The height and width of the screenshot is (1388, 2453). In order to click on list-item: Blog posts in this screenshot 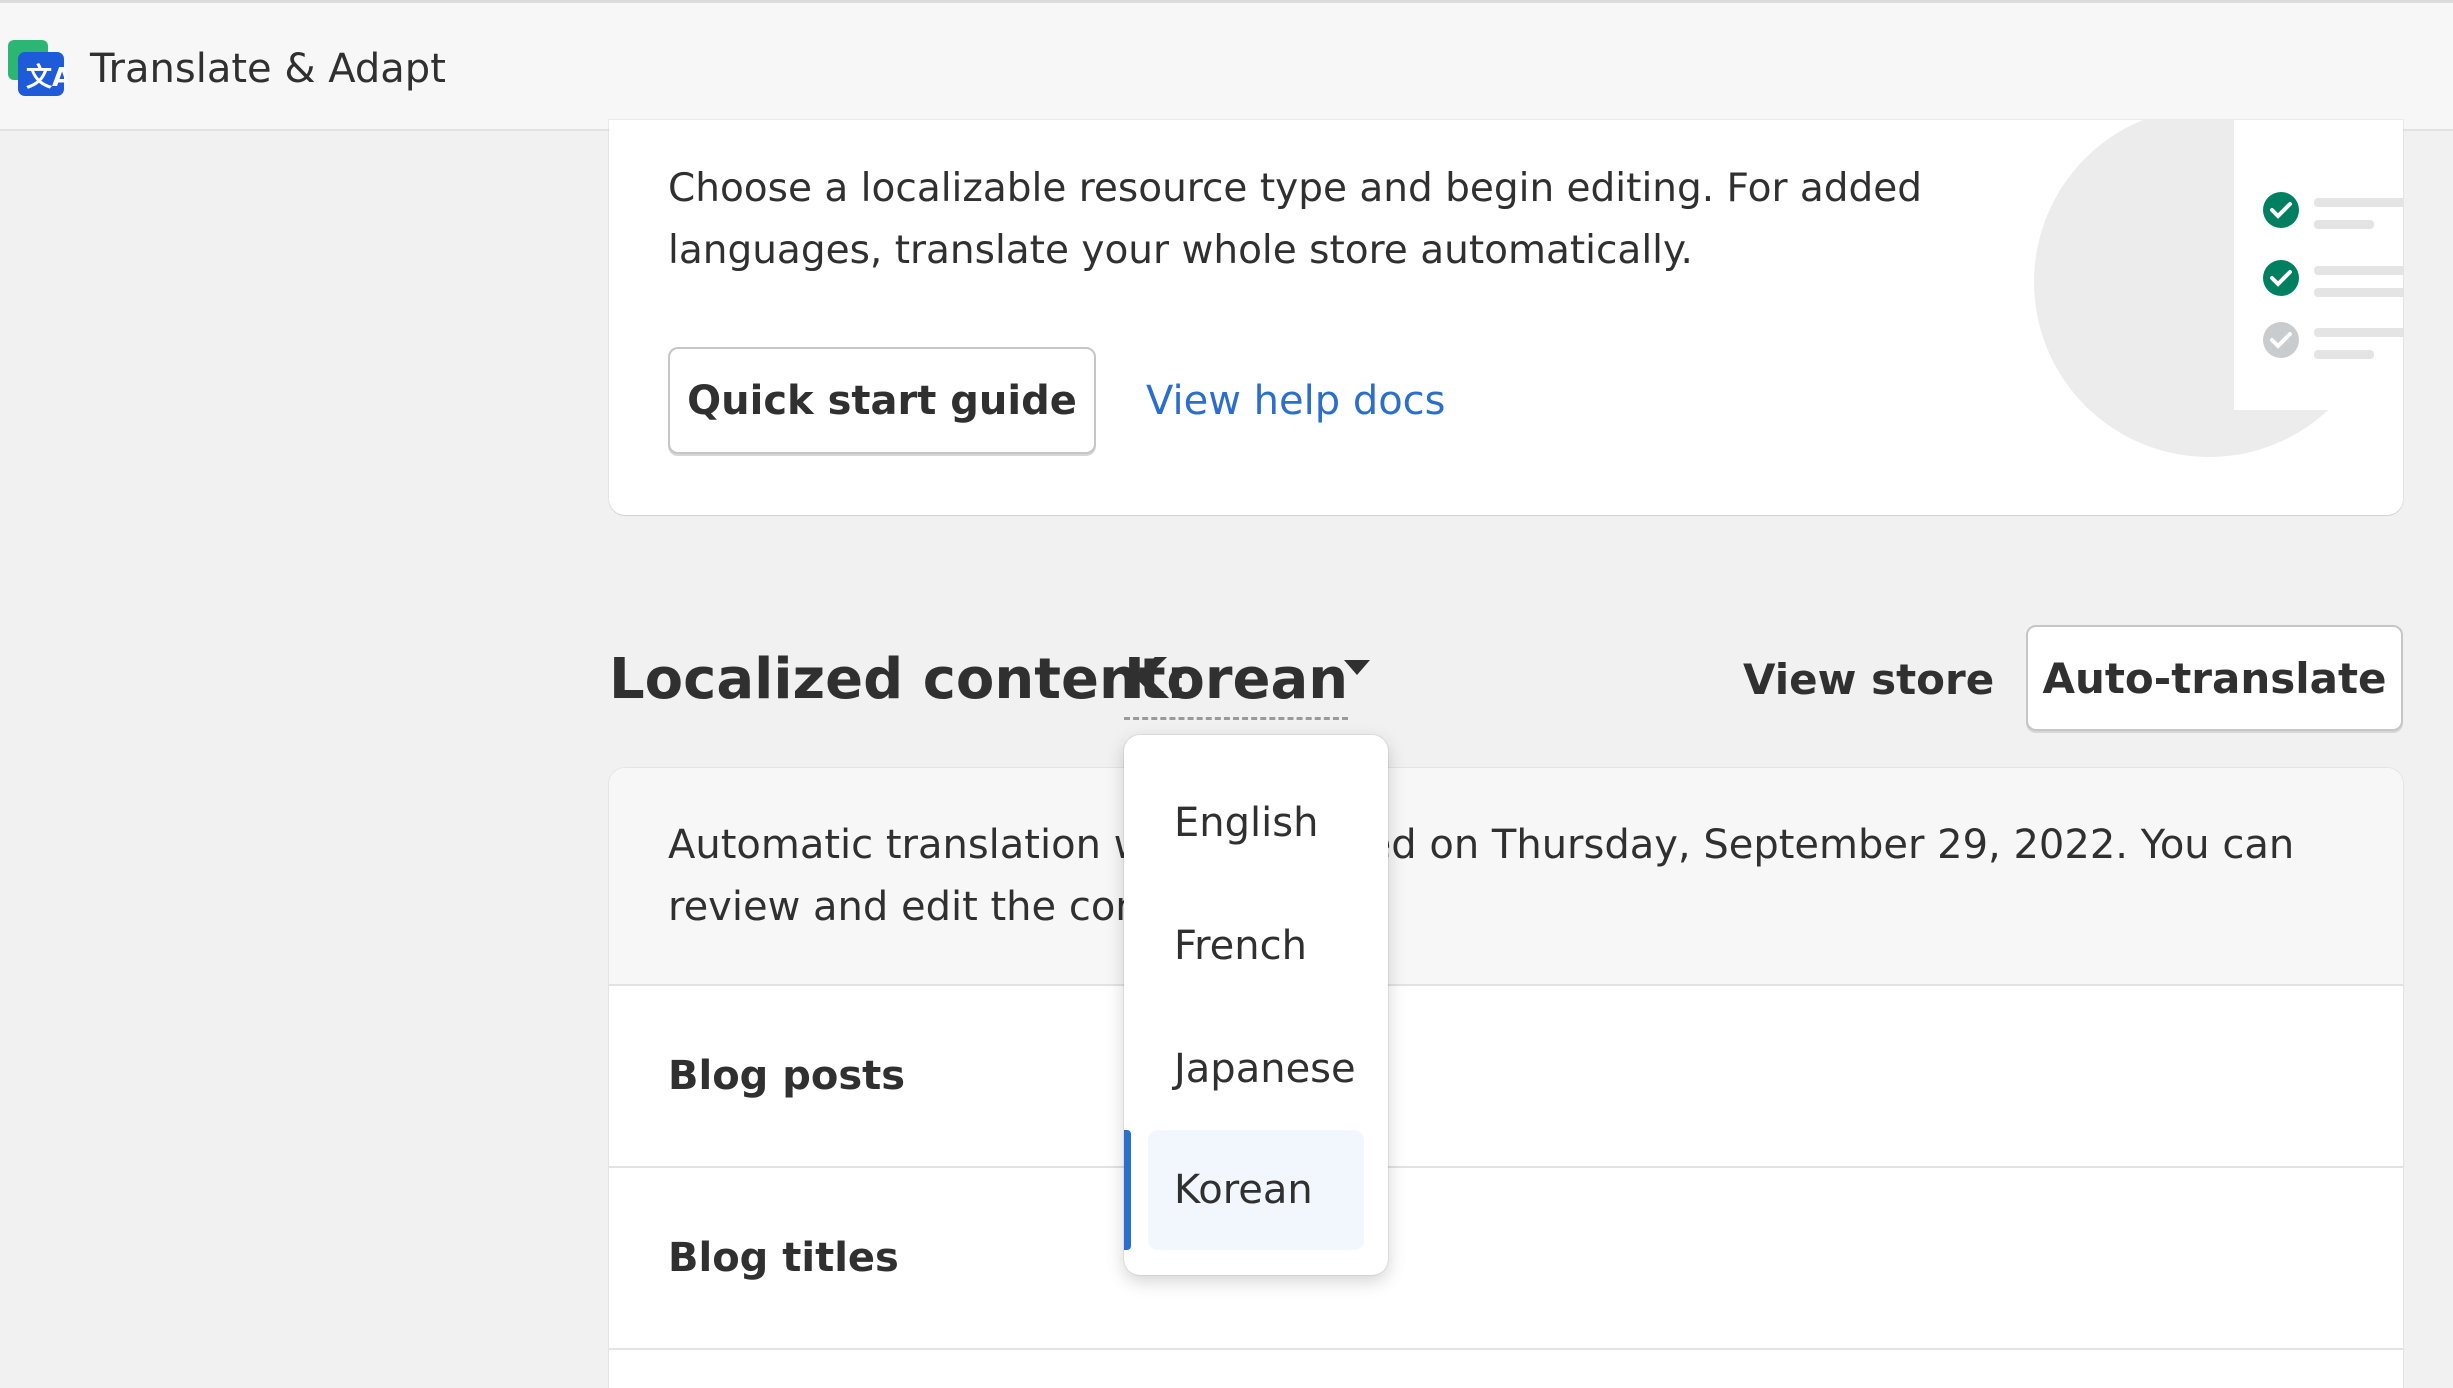, I will do `click(1506, 1077)`.